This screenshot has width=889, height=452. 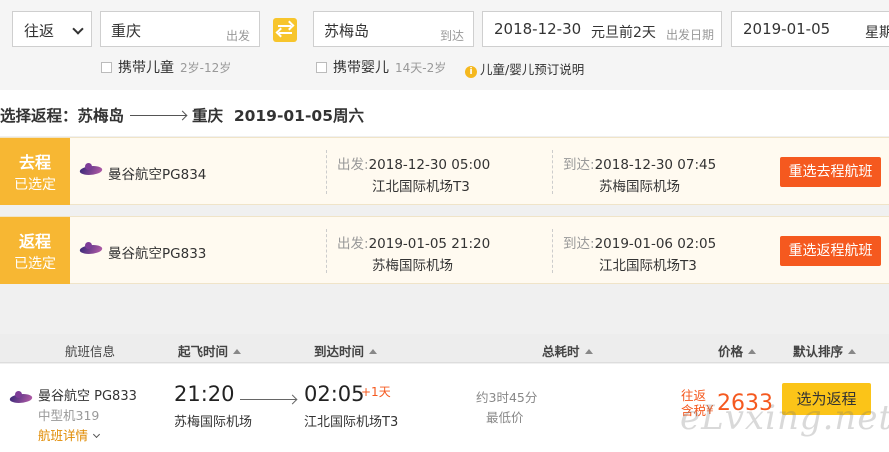 What do you see at coordinates (830, 251) in the screenshot?
I see `reselect-return-button: 重选返程航班` at bounding box center [830, 251].